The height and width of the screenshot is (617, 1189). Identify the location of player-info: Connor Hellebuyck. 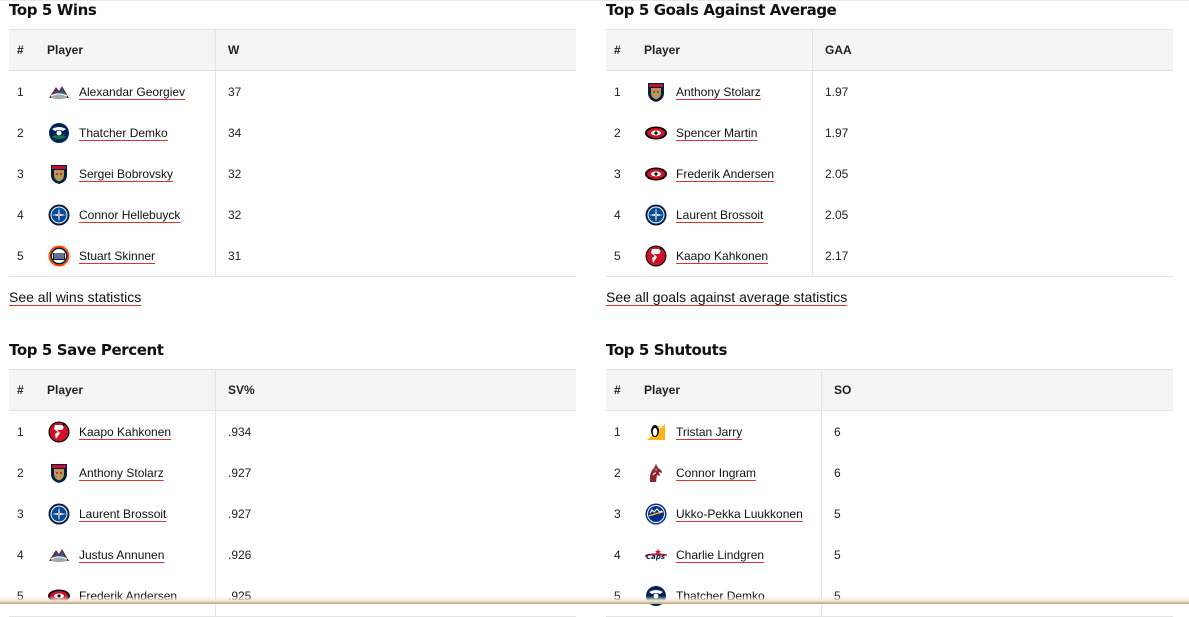
(131, 215).